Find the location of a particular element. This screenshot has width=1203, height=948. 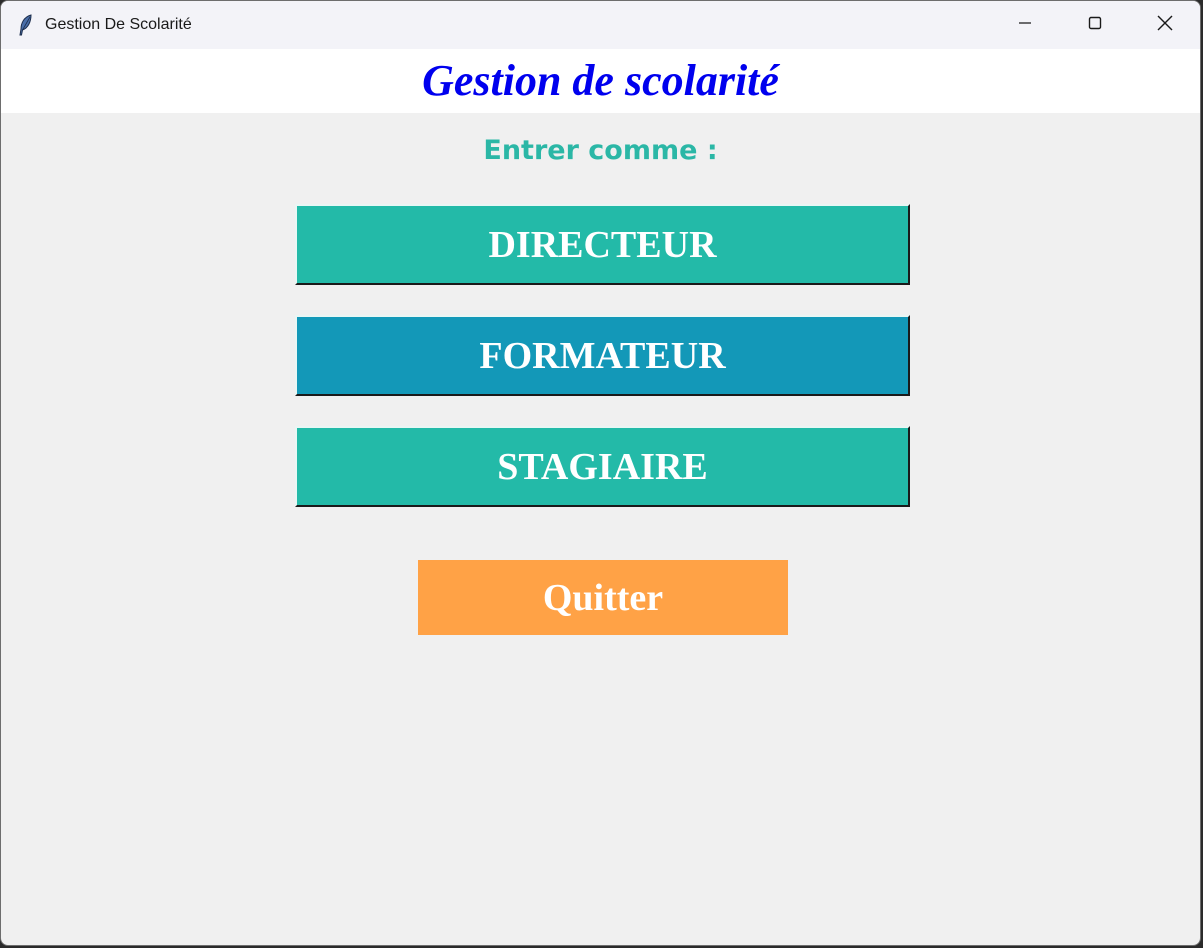

header-band: Gestion de scolarité is located at coordinates (600, 81).